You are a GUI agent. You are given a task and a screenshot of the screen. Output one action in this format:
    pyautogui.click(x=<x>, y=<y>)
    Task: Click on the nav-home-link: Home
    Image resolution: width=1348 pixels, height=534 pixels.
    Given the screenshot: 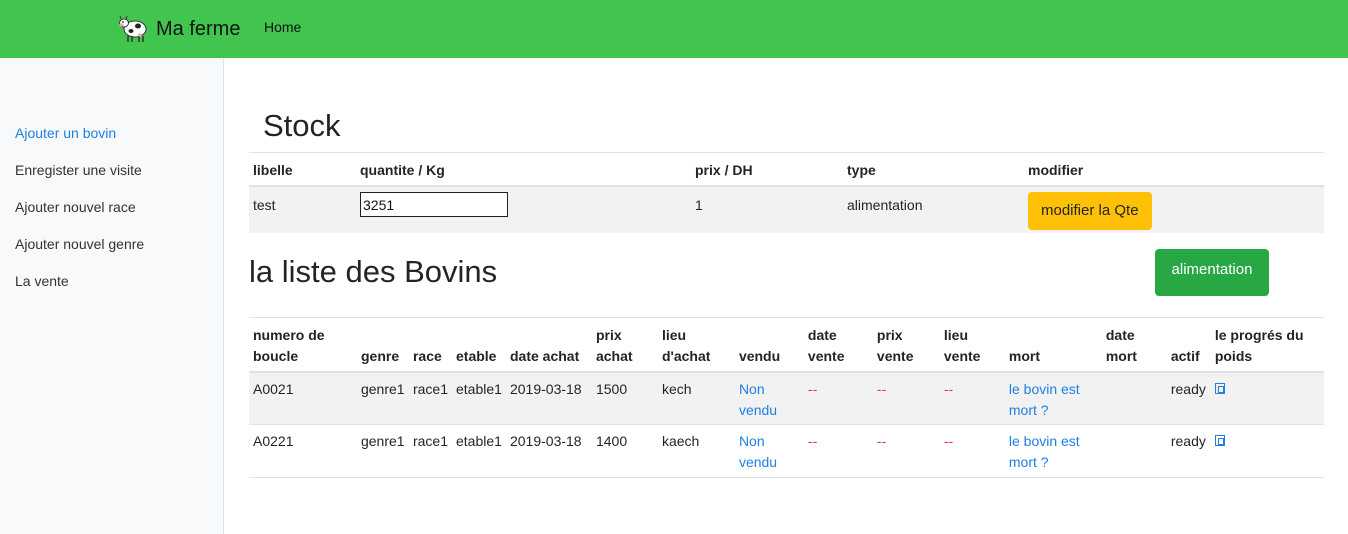 What is the action you would take?
    pyautogui.click(x=282, y=27)
    